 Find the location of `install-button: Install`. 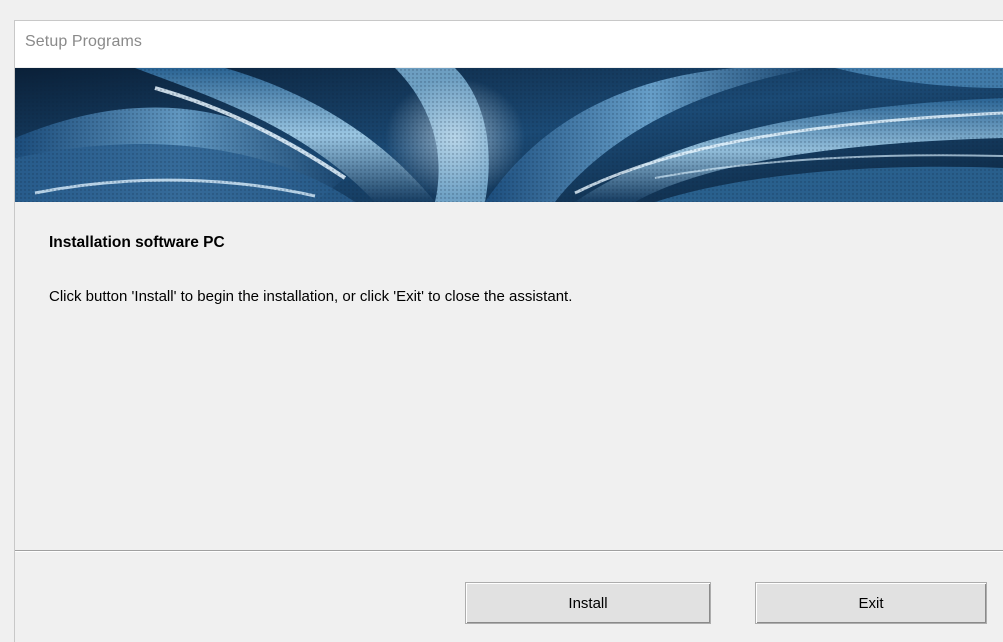

install-button: Install is located at coordinates (588, 603).